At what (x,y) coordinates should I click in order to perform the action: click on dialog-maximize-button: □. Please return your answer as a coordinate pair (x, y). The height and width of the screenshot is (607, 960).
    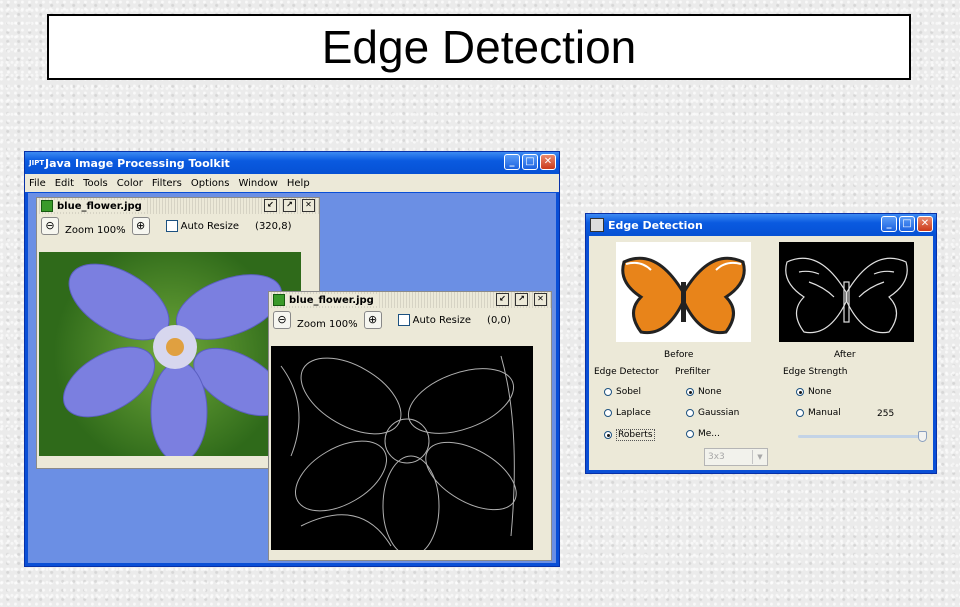
    Looking at the image, I should click on (907, 224).